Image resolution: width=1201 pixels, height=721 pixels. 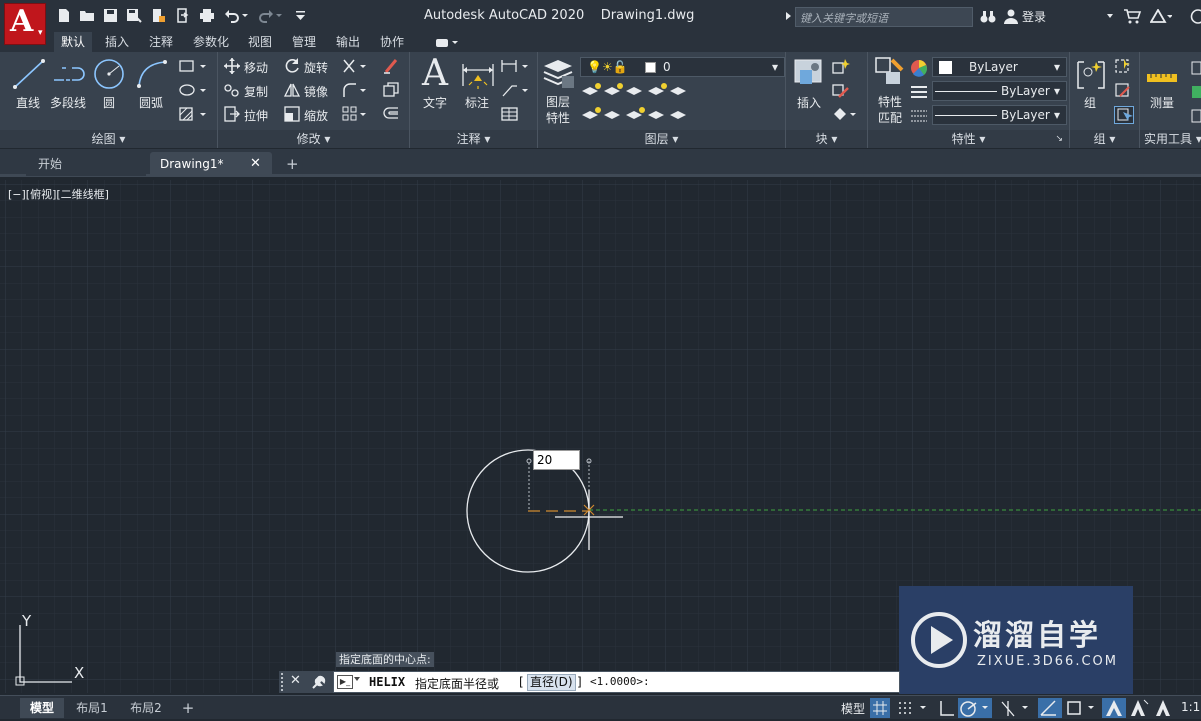 I want to click on tab-view: 视图, so click(x=260, y=42).